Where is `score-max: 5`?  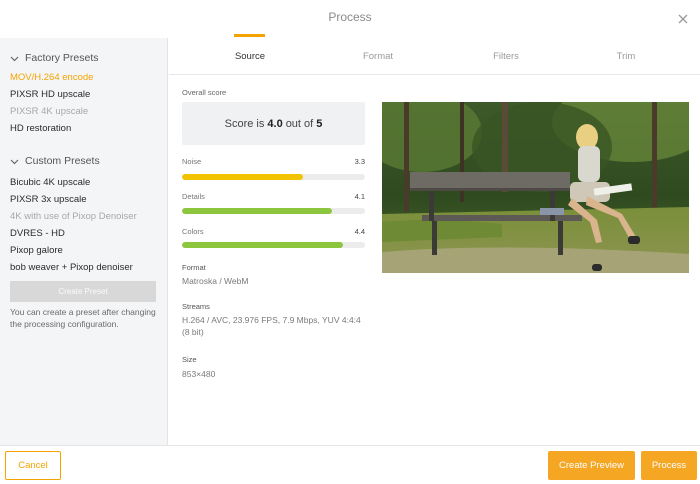 score-max: 5 is located at coordinates (319, 123).